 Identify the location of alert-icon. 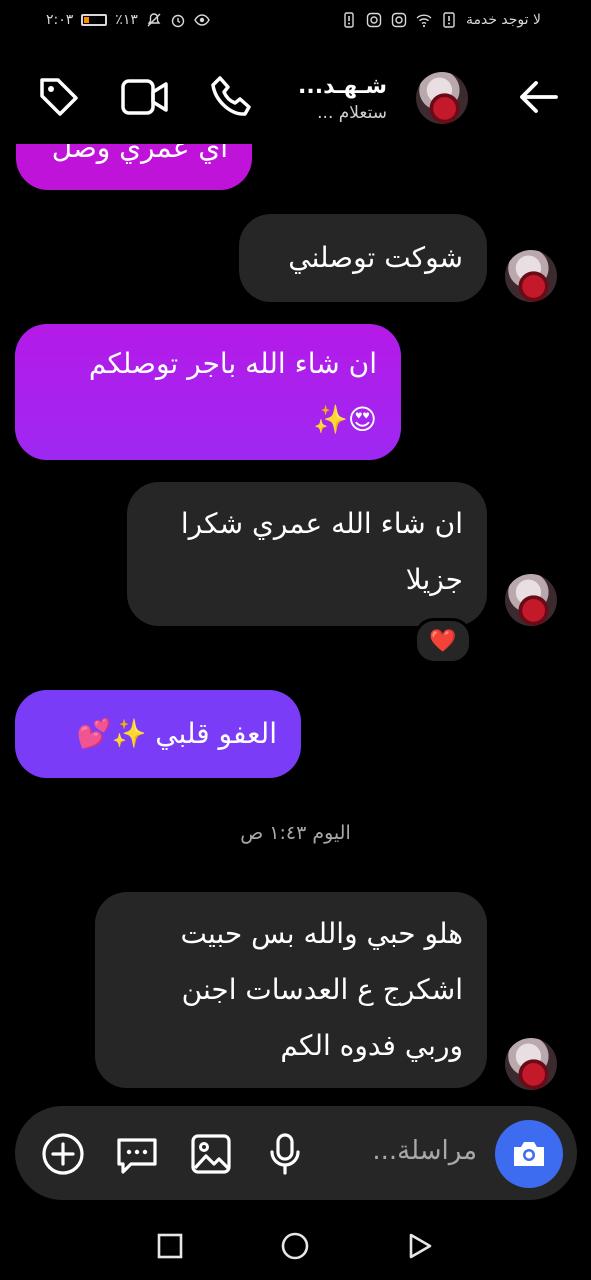
(349, 20).